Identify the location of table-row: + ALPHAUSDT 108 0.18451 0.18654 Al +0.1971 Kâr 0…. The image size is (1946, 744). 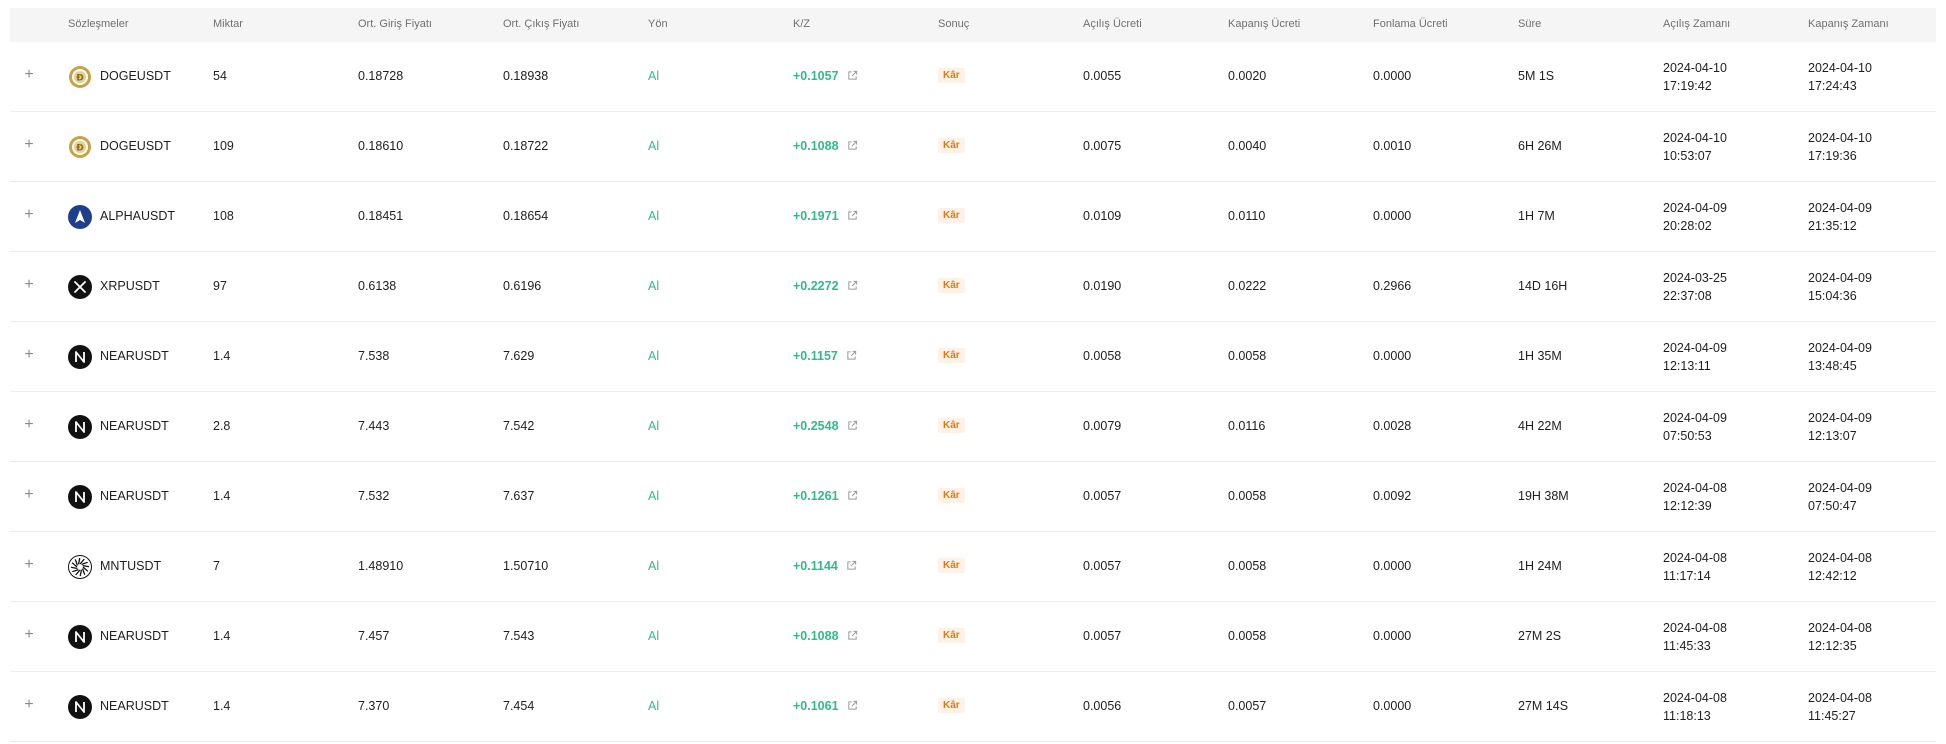
(973, 217).